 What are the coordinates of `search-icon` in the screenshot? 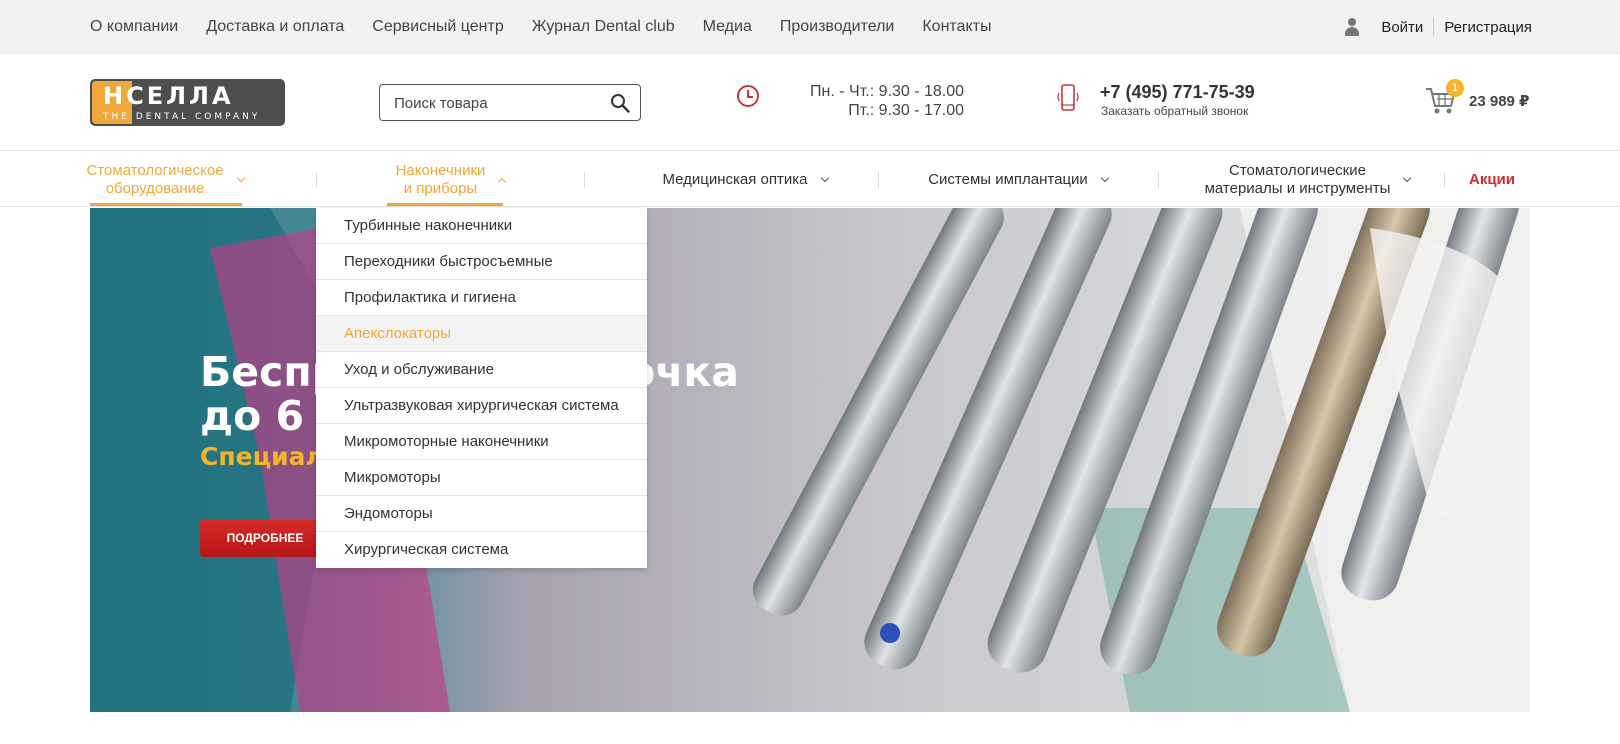 It's located at (620, 103).